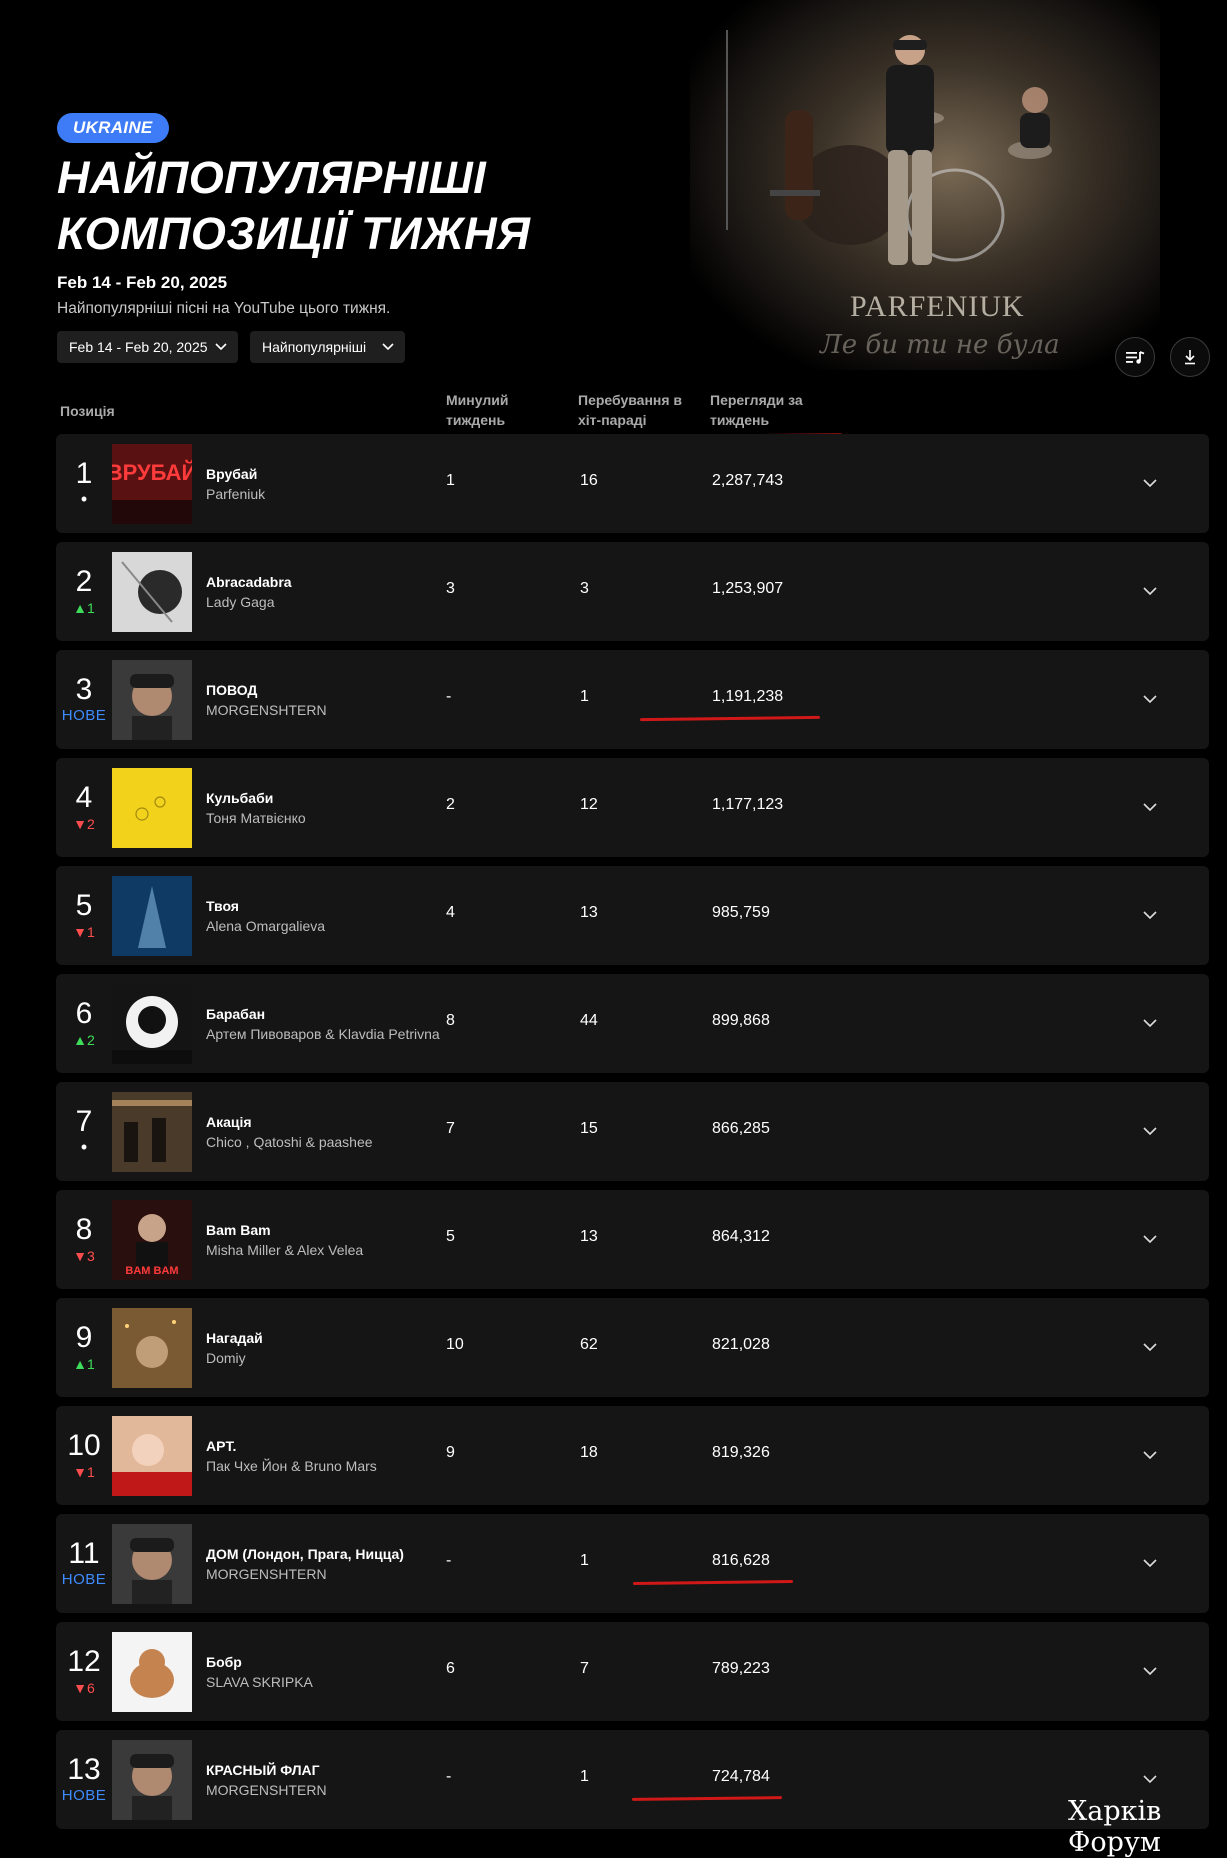 This screenshot has width=1227, height=1858. Describe the element at coordinates (632, 915) in the screenshot. I see `table-row: 5 ▼1 Твоя Alena Omargalieva 4 13 985,759` at that location.